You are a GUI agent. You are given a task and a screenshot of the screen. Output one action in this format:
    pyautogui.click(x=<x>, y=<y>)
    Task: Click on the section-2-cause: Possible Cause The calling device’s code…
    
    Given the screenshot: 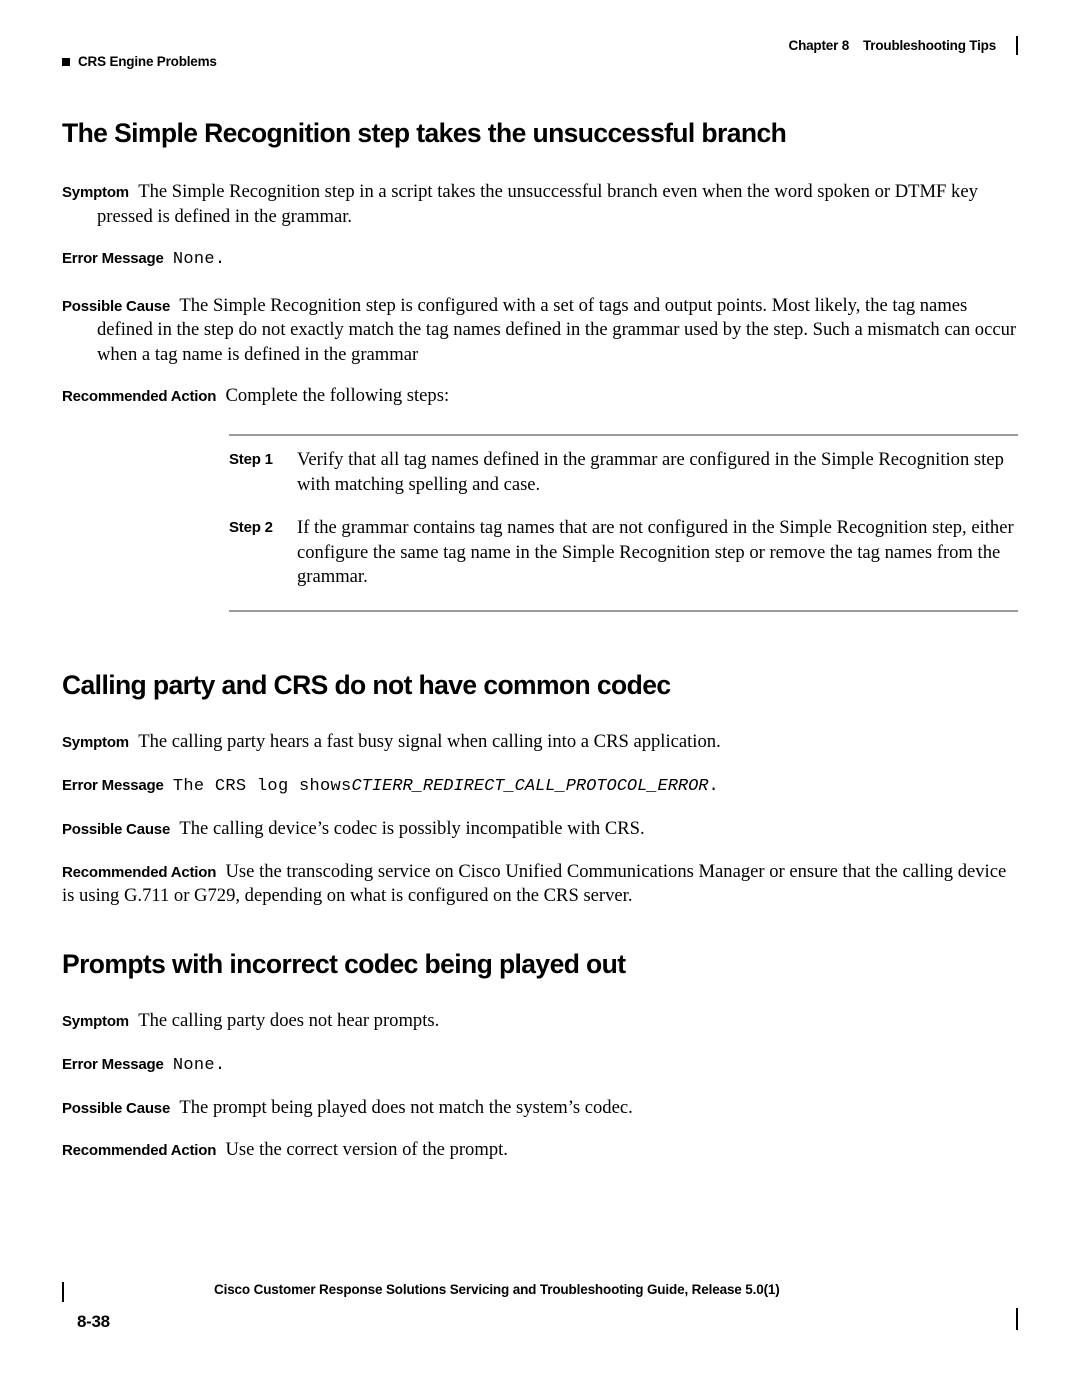 What is the action you would take?
    pyautogui.click(x=540, y=829)
    